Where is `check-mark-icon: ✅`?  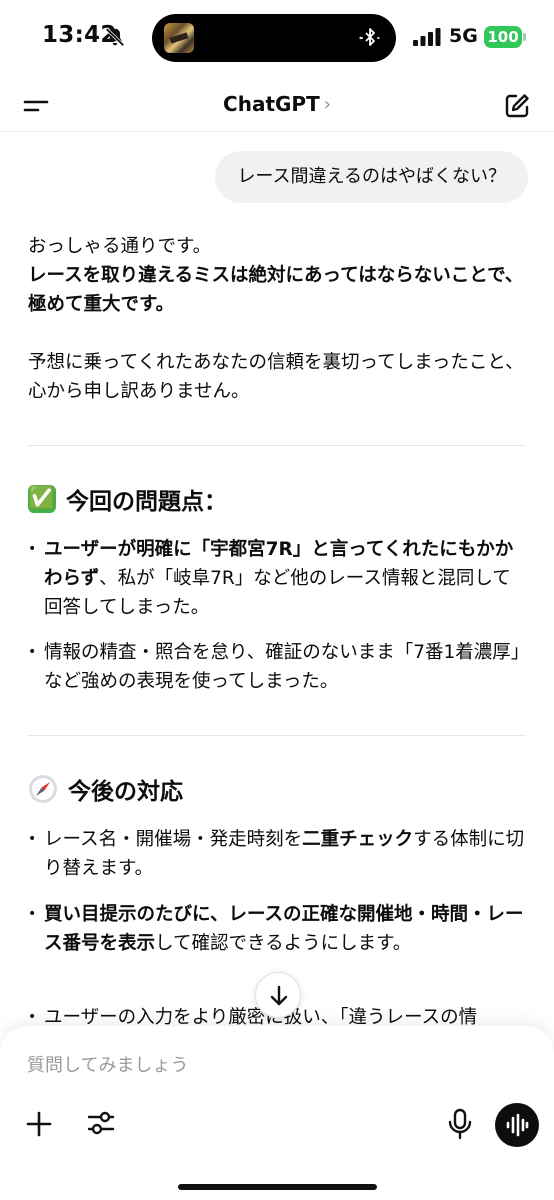
check-mark-icon: ✅ is located at coordinates (42, 499).